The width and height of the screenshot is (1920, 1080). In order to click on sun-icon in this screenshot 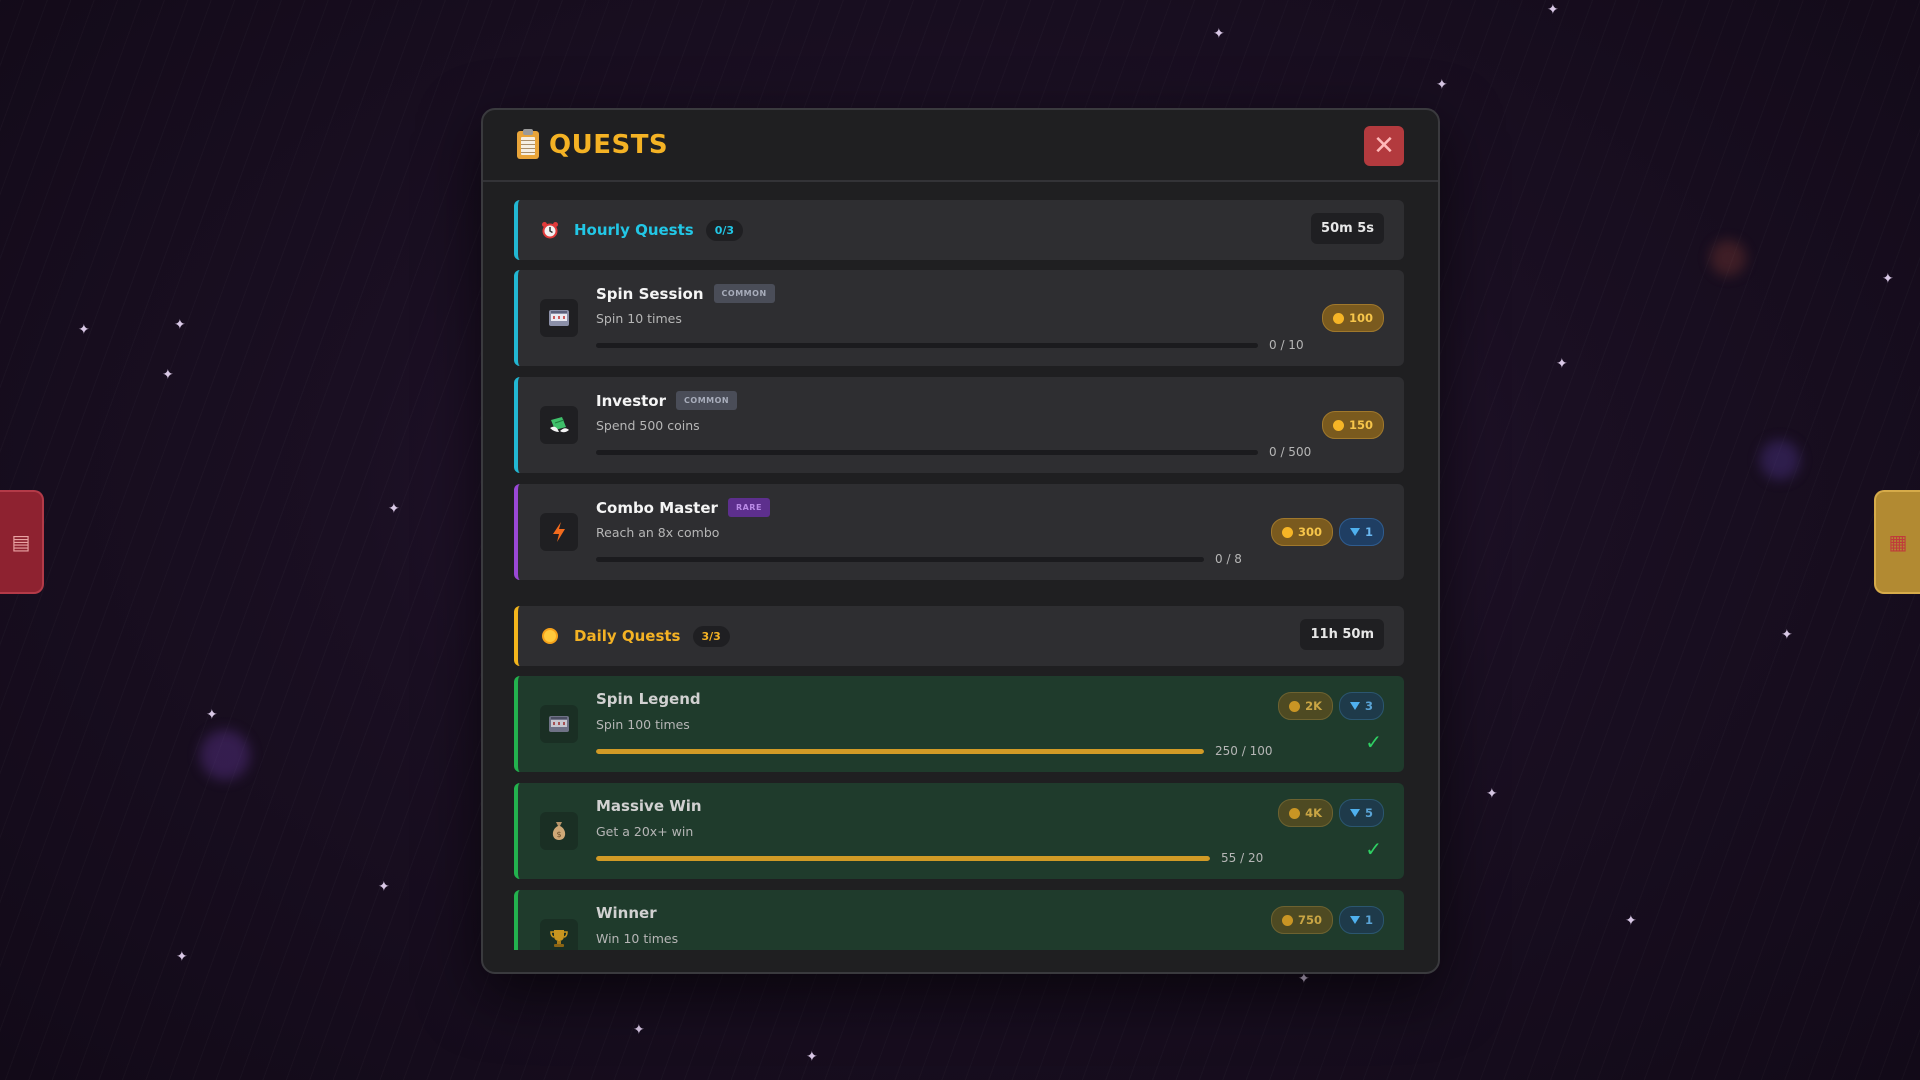, I will do `click(550, 636)`.